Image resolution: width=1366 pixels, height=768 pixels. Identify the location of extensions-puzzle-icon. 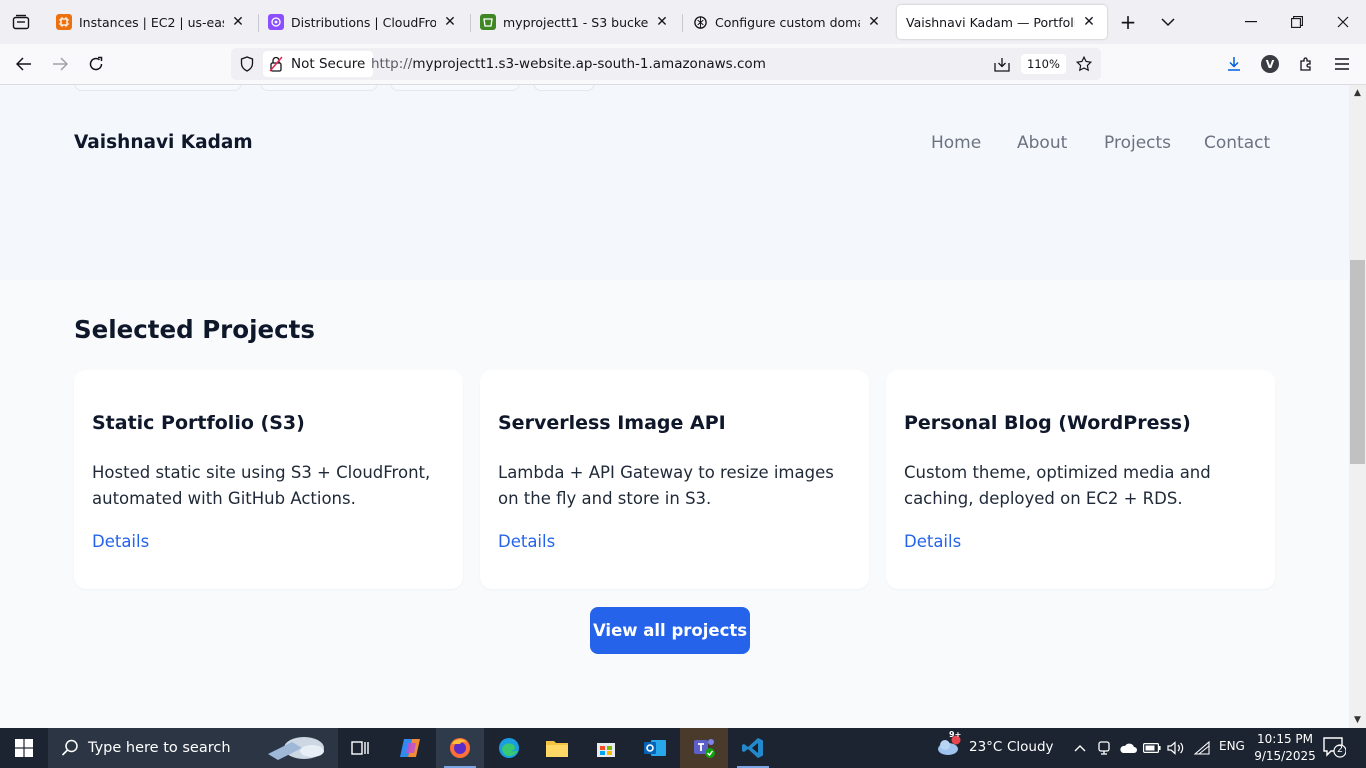
(1306, 64).